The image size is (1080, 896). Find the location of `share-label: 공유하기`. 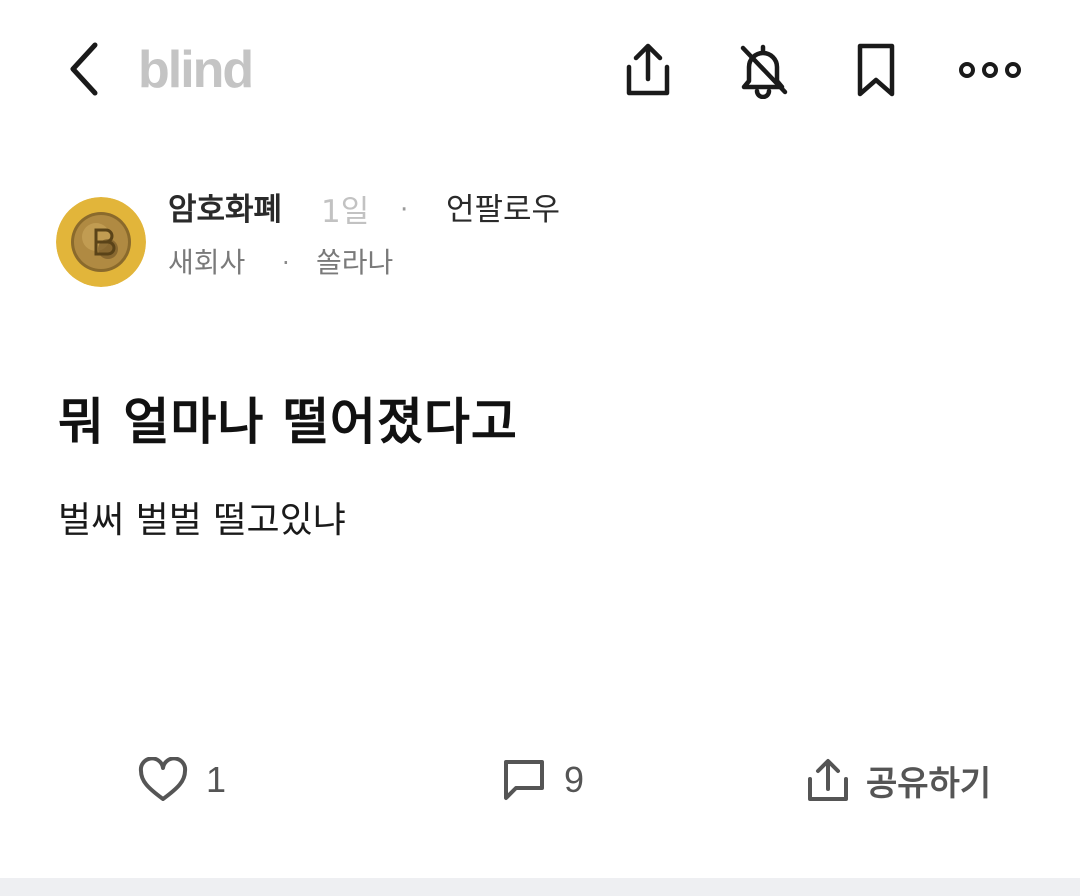

share-label: 공유하기 is located at coordinates (929, 783).